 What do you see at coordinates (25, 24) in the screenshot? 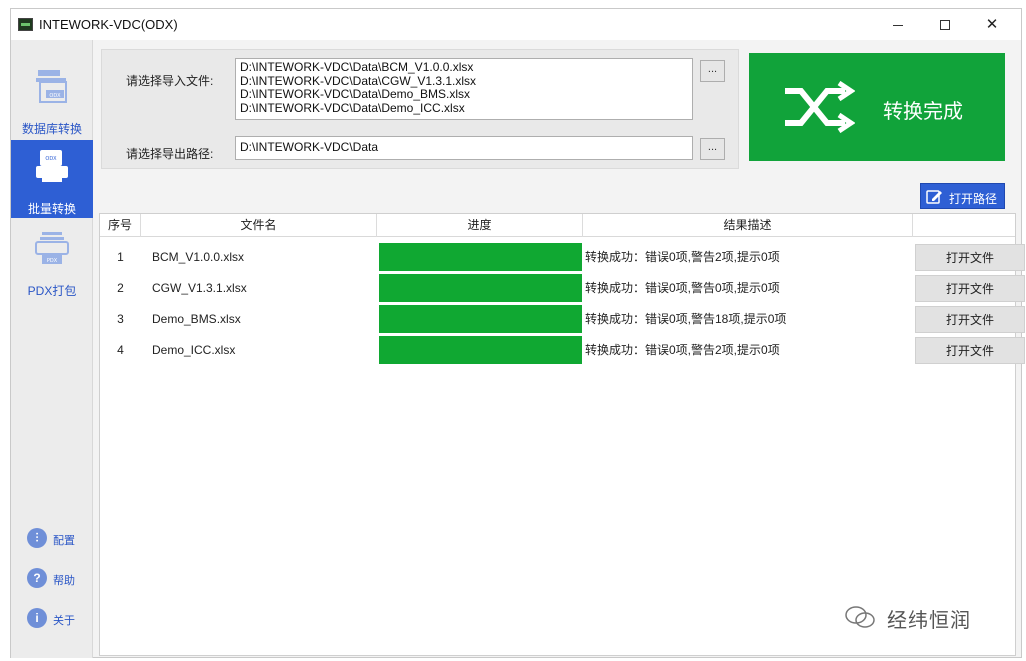
I see `app-logo-icon` at bounding box center [25, 24].